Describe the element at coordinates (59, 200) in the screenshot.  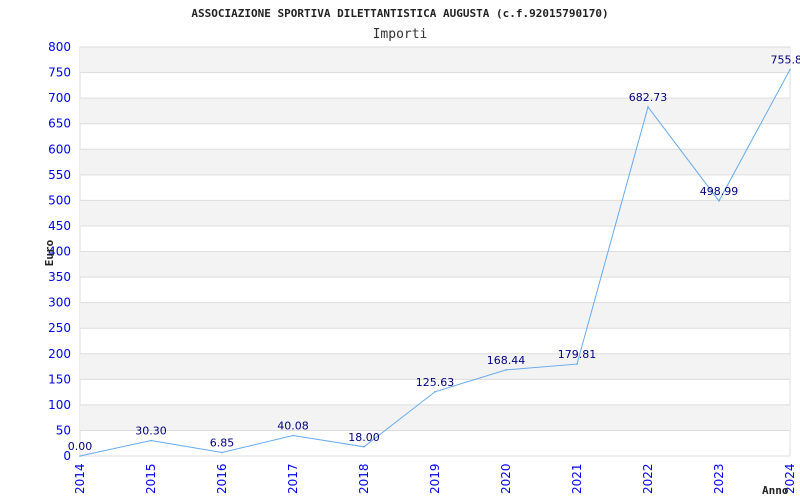
I see `y-tick-label: 500` at that location.